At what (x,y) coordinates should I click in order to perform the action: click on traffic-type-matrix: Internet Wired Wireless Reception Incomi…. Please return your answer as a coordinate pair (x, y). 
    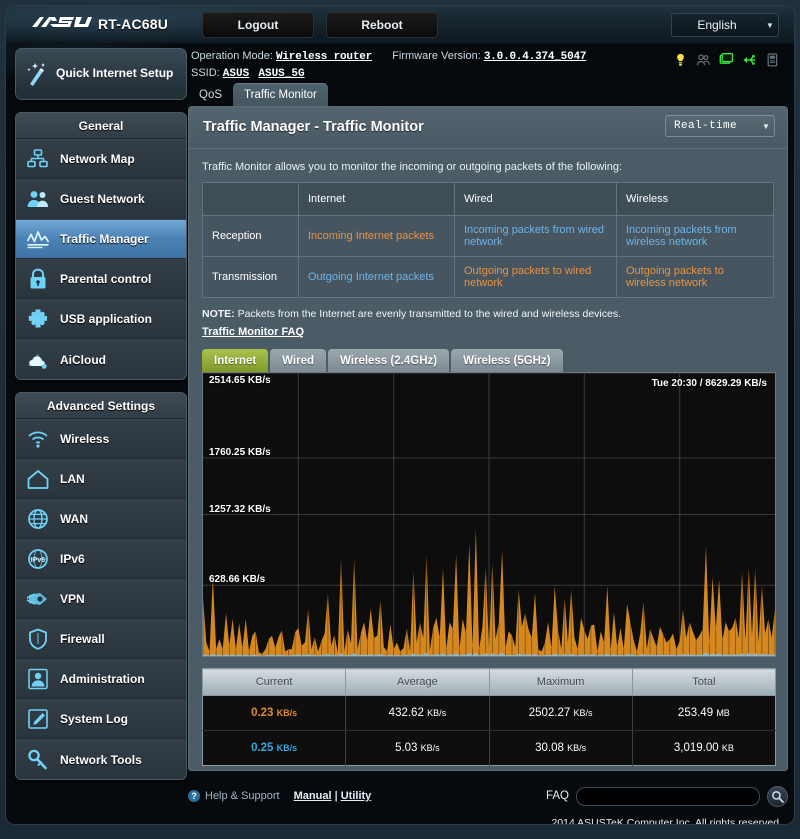
    Looking at the image, I should click on (488, 240).